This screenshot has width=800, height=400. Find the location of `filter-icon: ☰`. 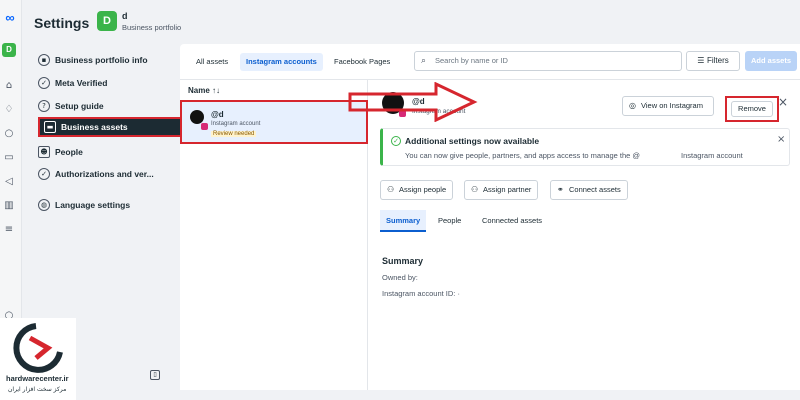

filter-icon: ☰ is located at coordinates (702, 60).